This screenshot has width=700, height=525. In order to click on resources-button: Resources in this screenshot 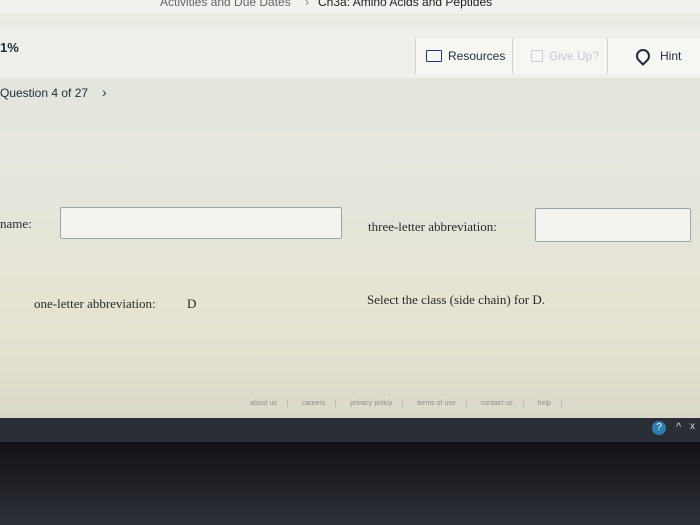, I will do `click(468, 56)`.